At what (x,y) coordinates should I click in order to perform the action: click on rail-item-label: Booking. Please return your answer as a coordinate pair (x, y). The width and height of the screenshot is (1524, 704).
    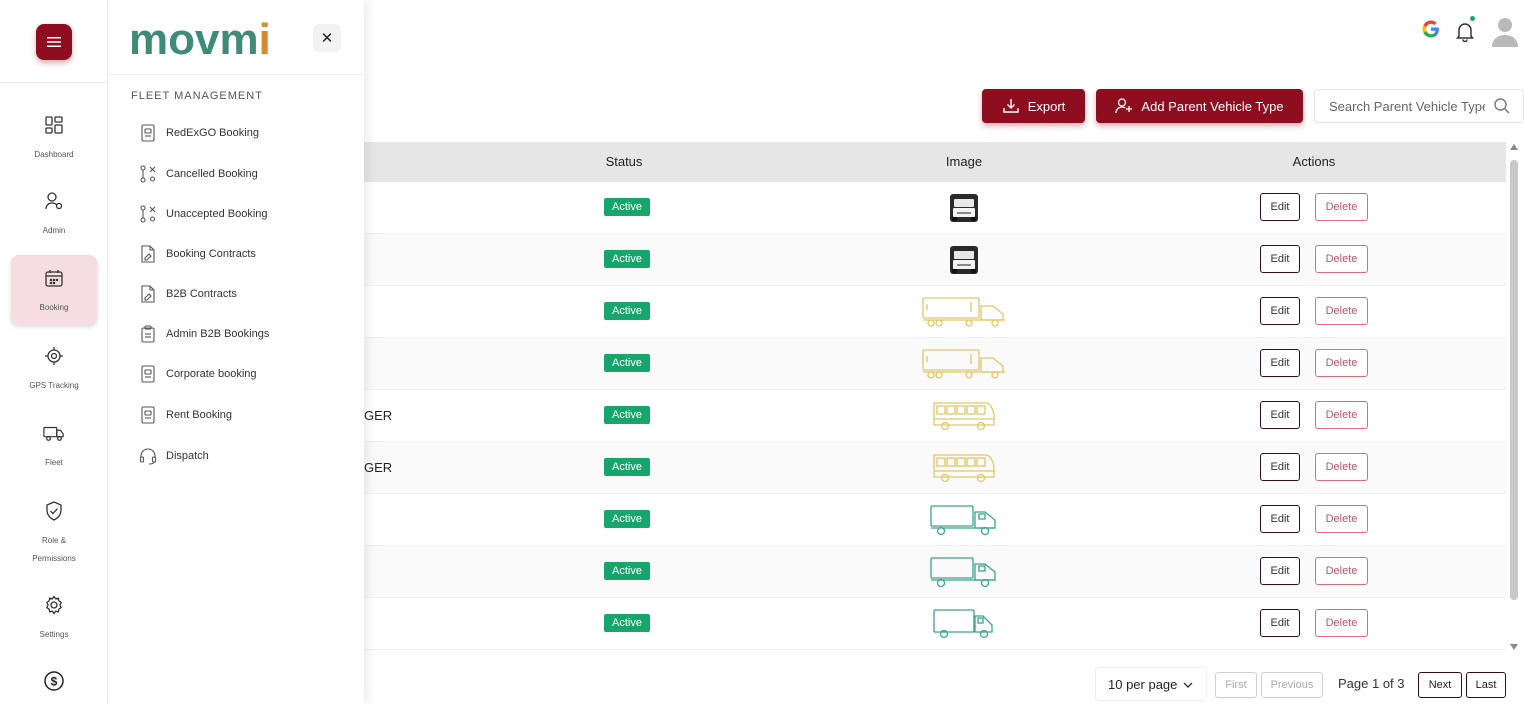
    Looking at the image, I should click on (54, 307).